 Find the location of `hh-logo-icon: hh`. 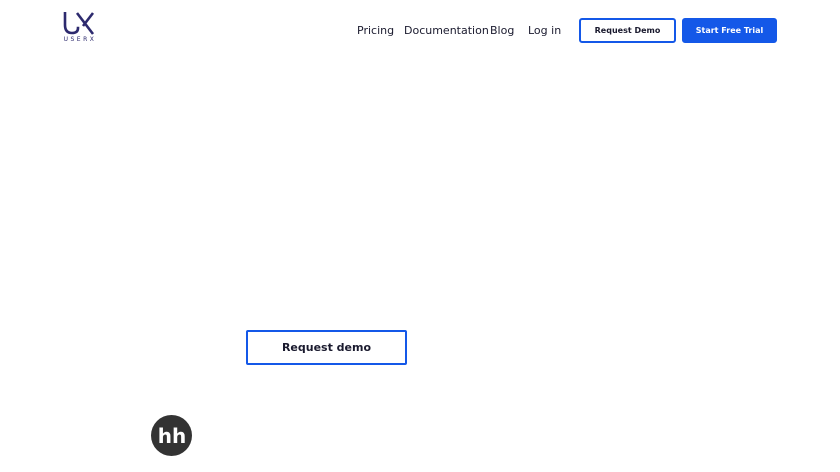

hh-logo-icon: hh is located at coordinates (171, 435).